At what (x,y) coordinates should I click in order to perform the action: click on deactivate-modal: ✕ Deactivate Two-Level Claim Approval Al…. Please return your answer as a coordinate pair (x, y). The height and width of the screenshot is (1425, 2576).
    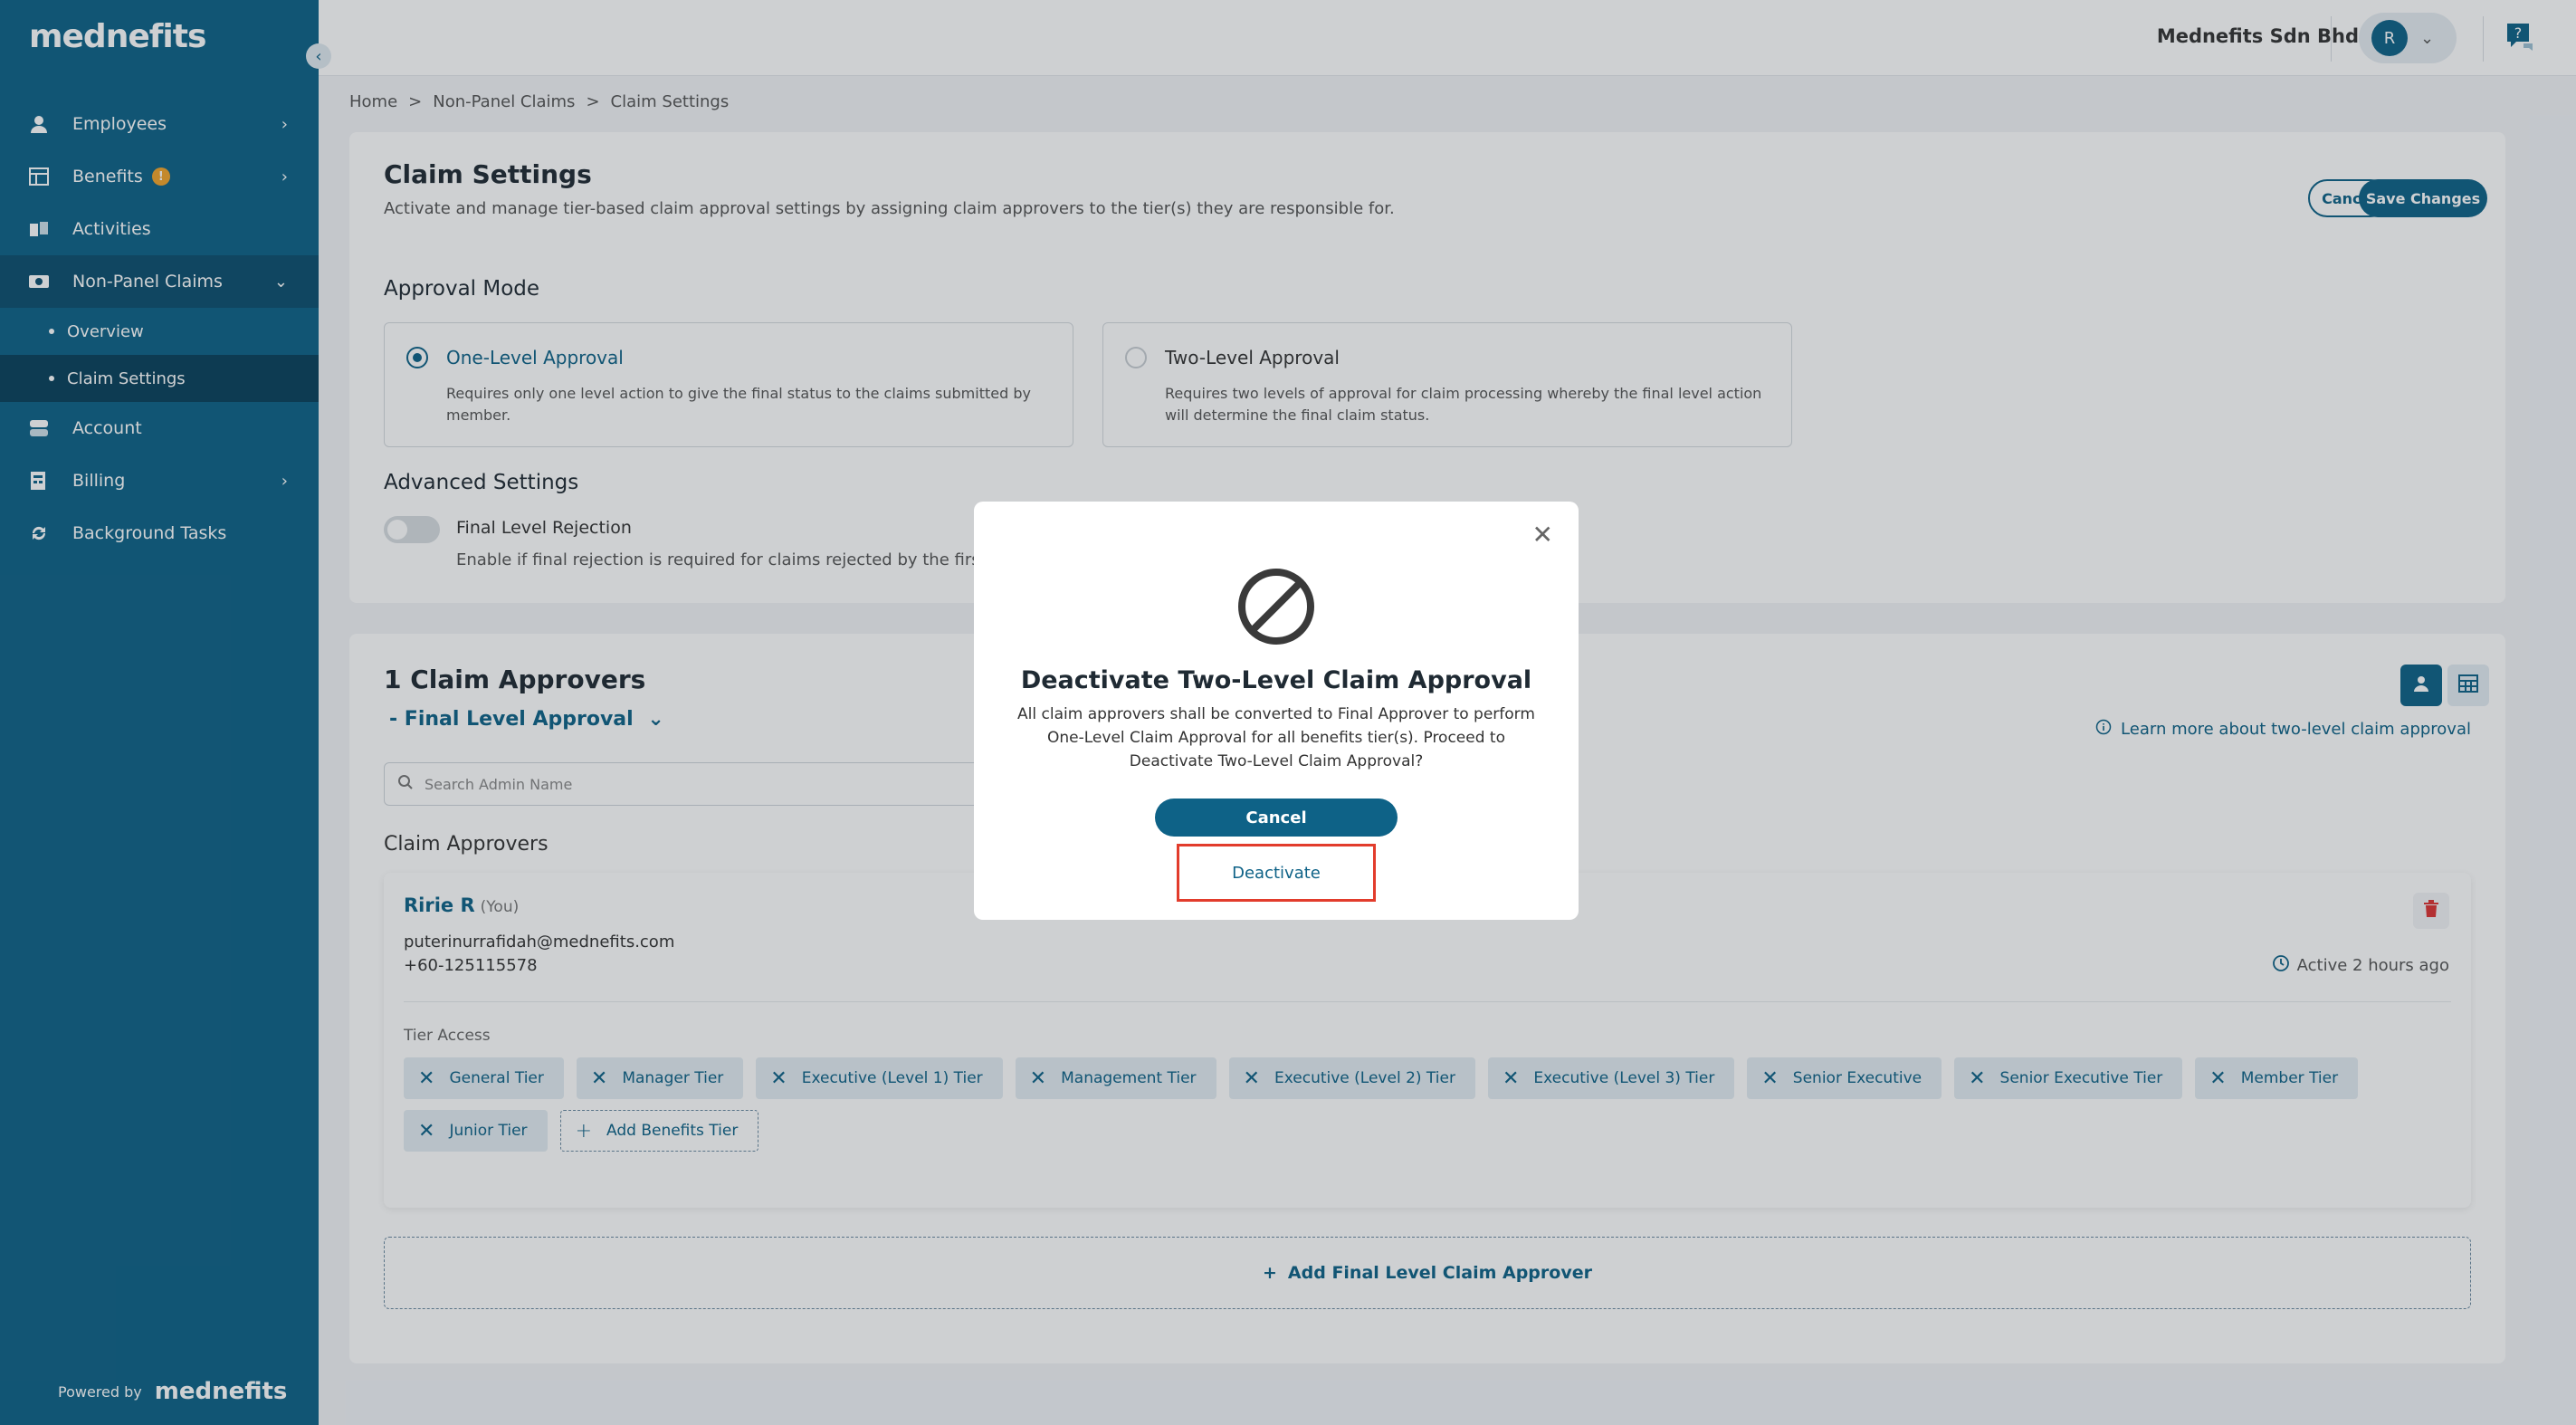
    Looking at the image, I should click on (1276, 711).